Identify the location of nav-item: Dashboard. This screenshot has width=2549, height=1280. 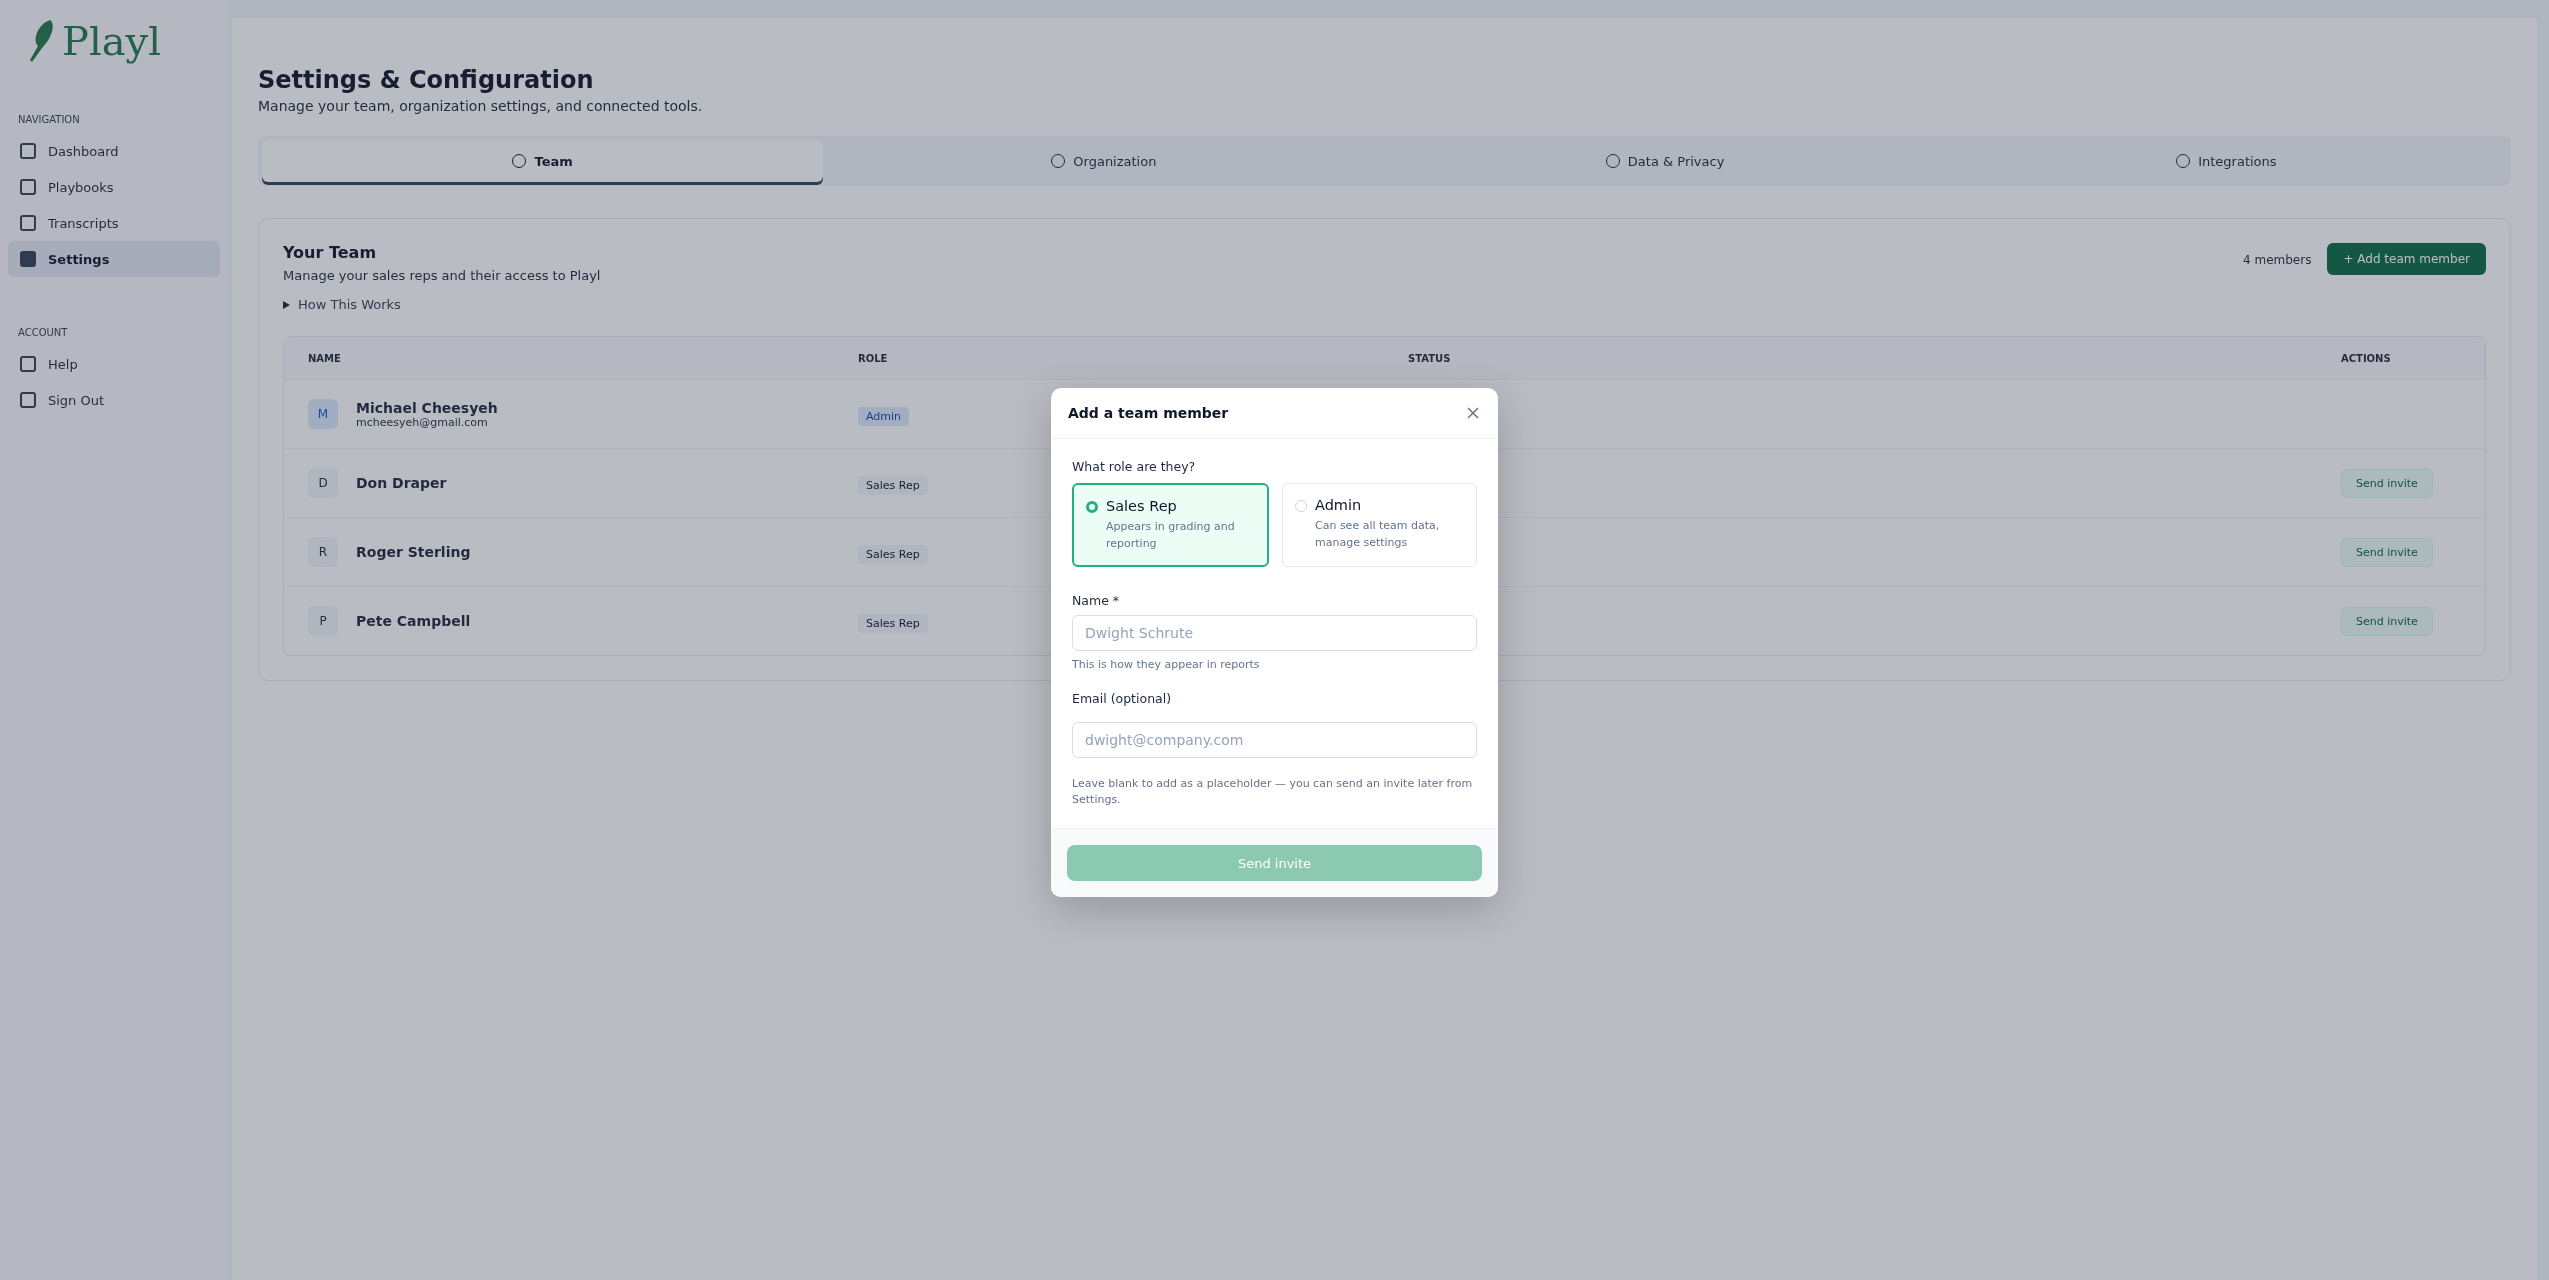
(114, 151).